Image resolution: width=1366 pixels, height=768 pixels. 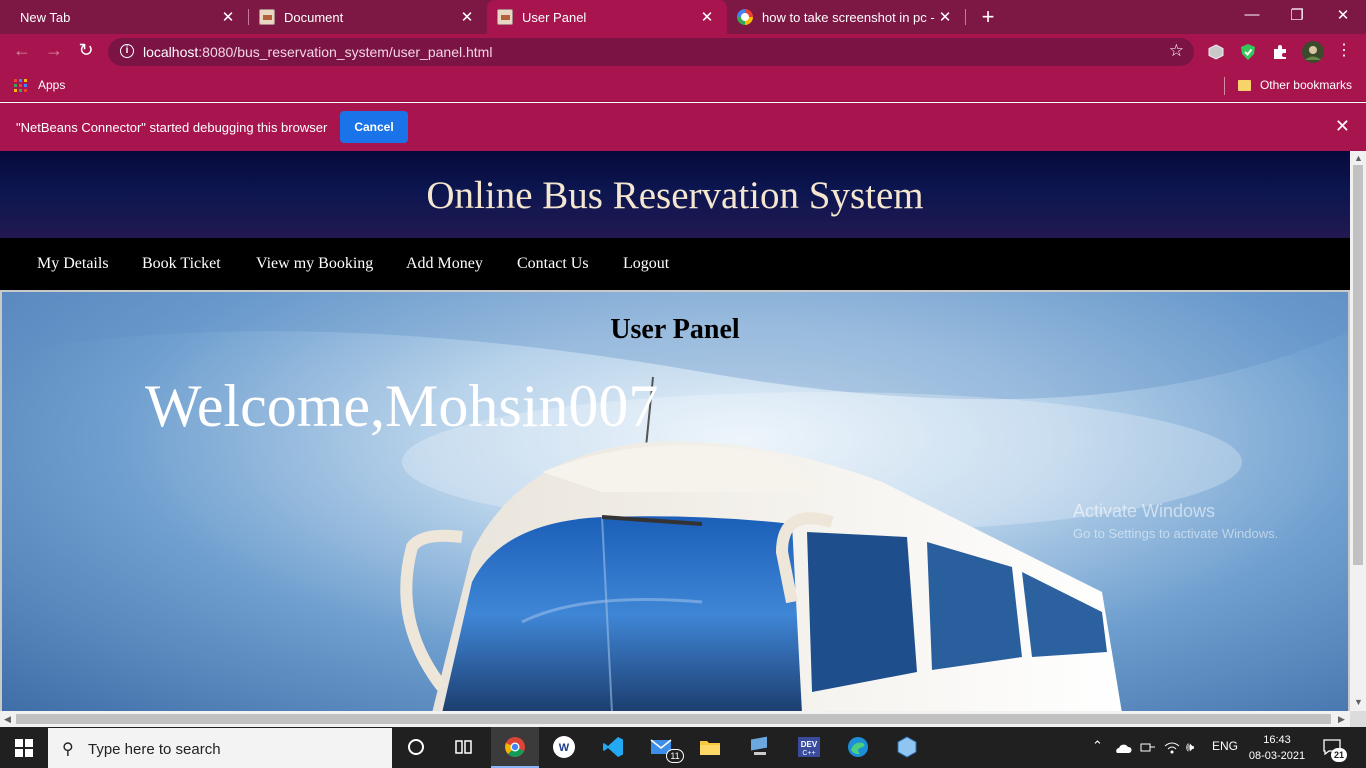 I want to click on horizontal-scrollbar: ◀ ▶, so click(x=675, y=719).